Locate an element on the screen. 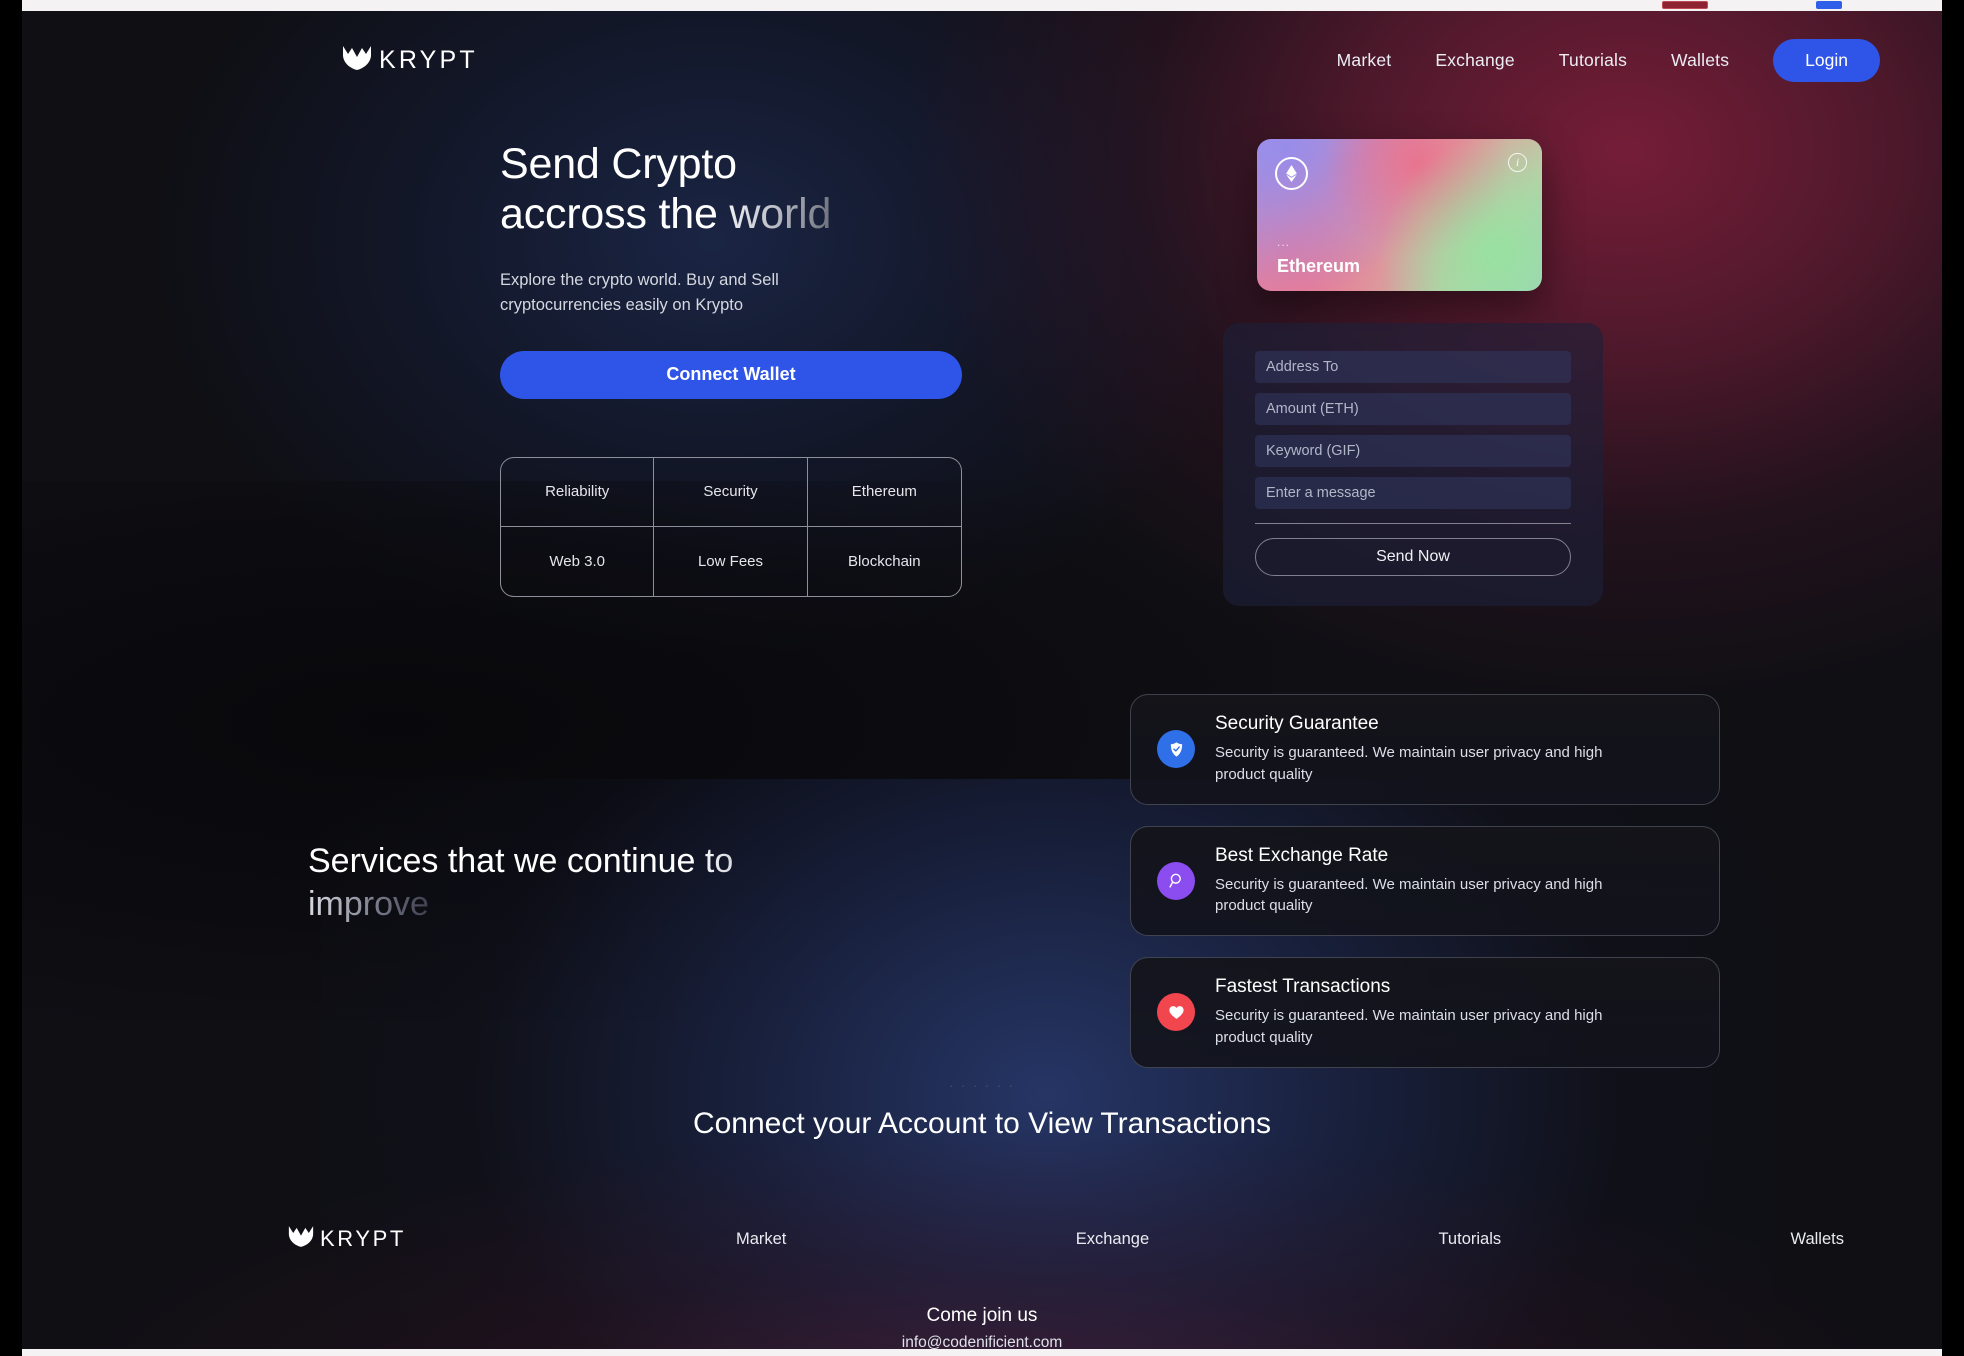  footer-link-wallets: Wallets is located at coordinates (1816, 1239).